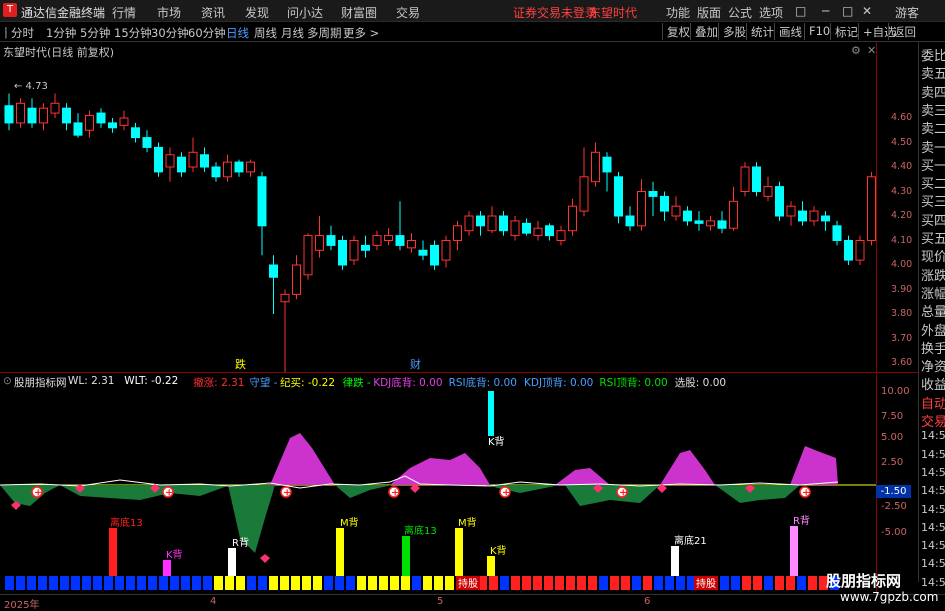  What do you see at coordinates (237, 33) in the screenshot?
I see `period-daily: 日线` at bounding box center [237, 33].